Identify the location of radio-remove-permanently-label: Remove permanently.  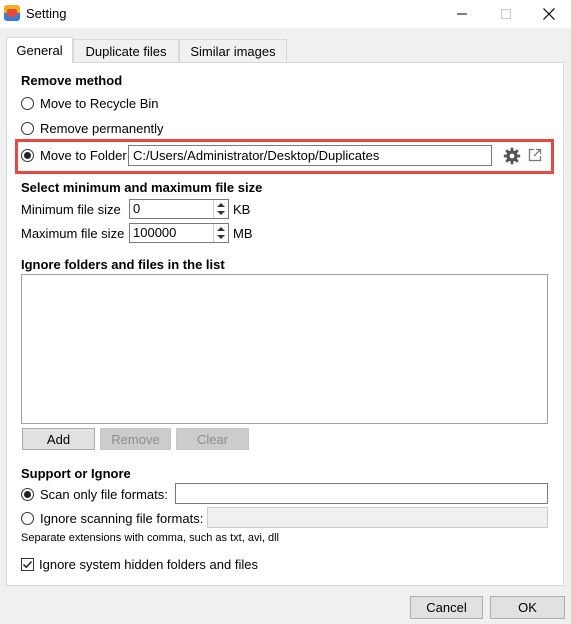
(102, 128).